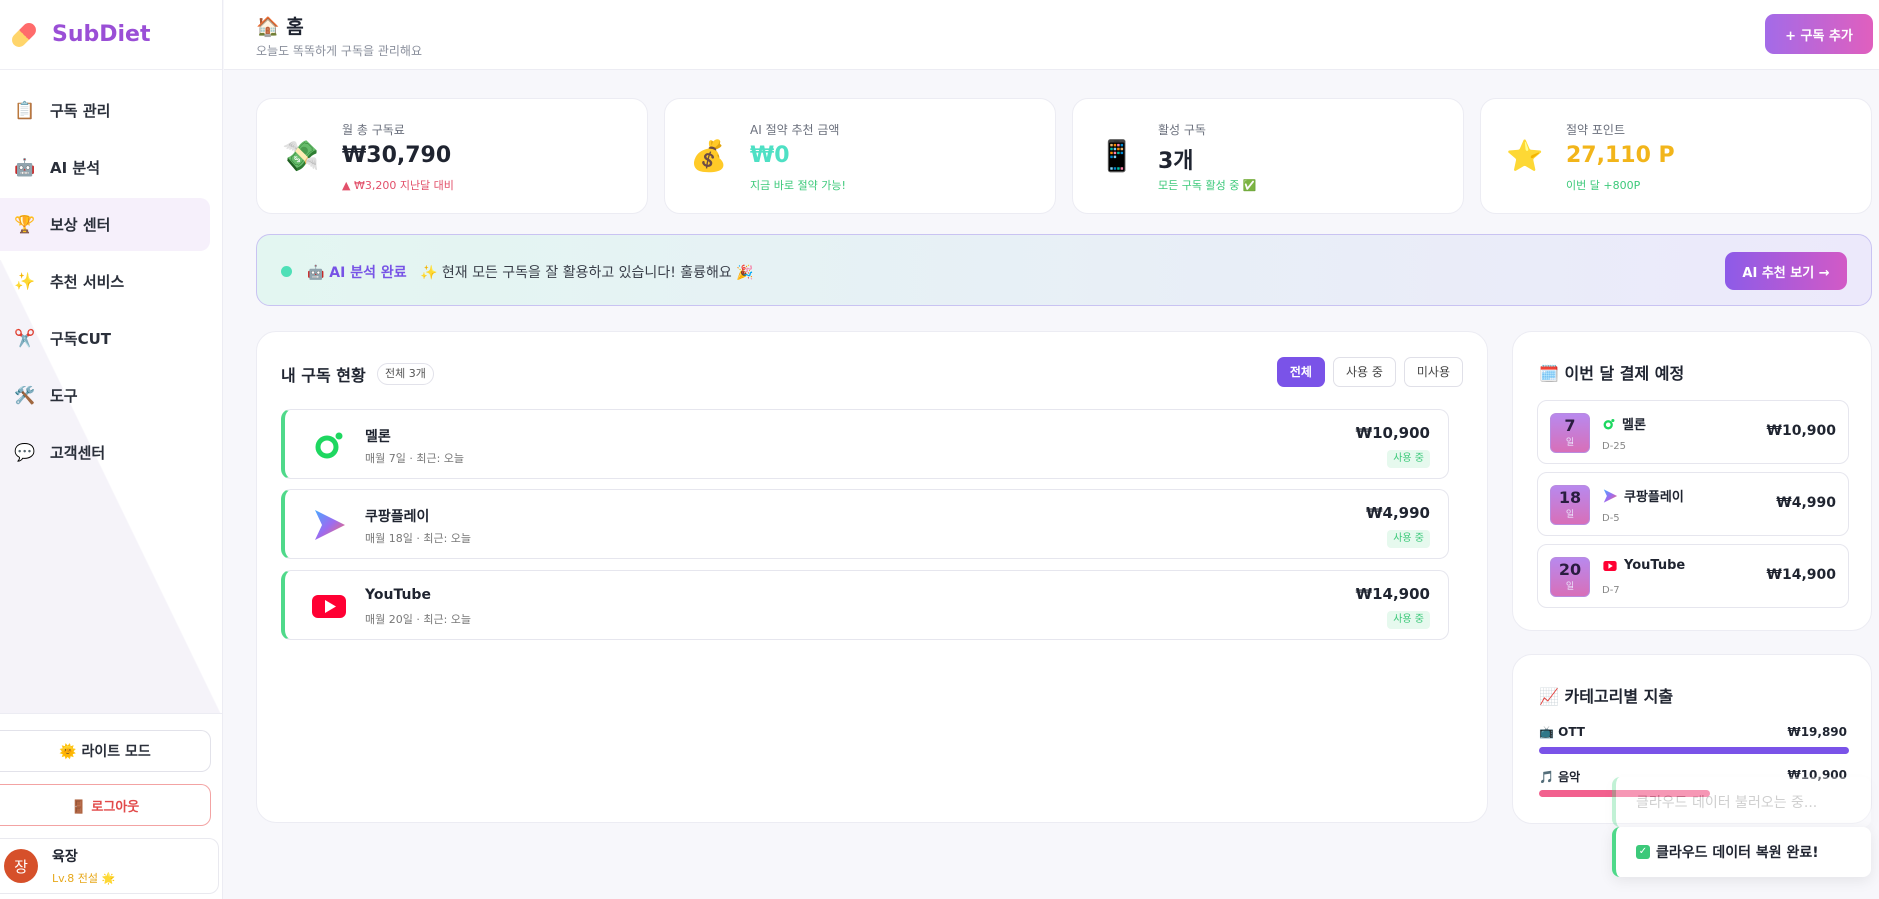  I want to click on page-subtitle: 오늘도 똑똑하게 구독을 관리해요, so click(339, 51).